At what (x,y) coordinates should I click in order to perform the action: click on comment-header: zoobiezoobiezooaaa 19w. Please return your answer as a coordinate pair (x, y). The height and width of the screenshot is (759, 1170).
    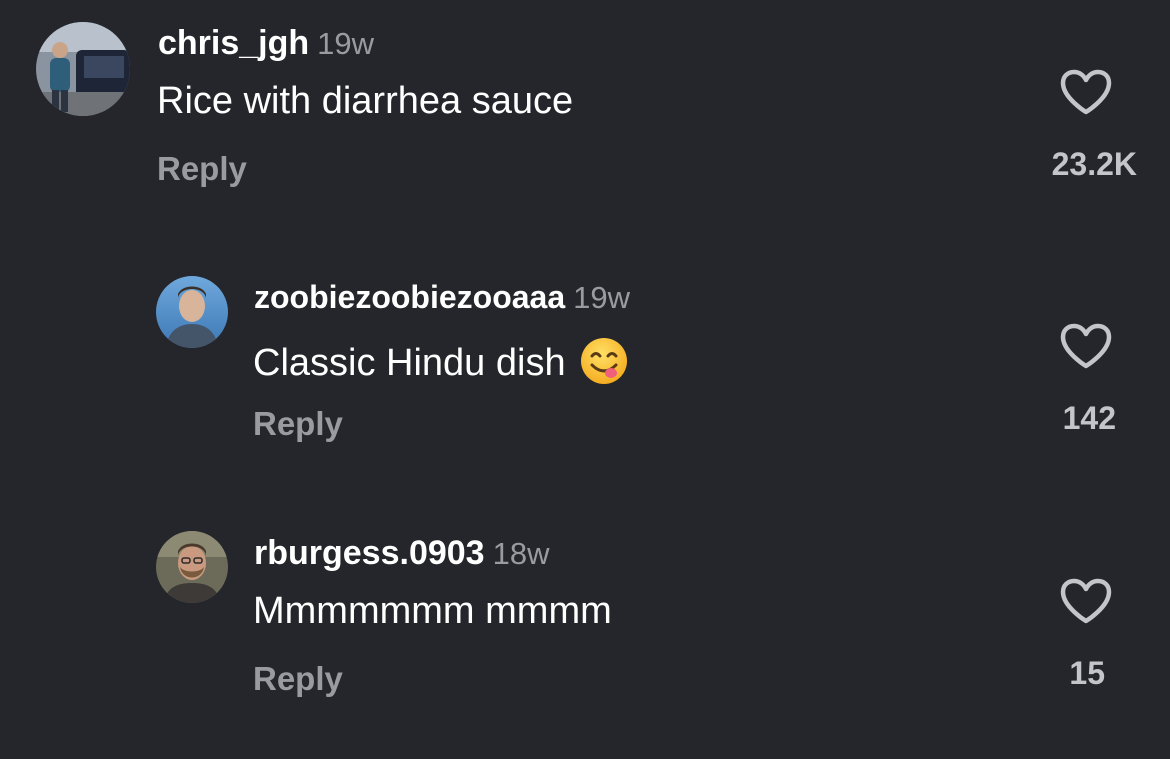
    Looking at the image, I should click on (442, 297).